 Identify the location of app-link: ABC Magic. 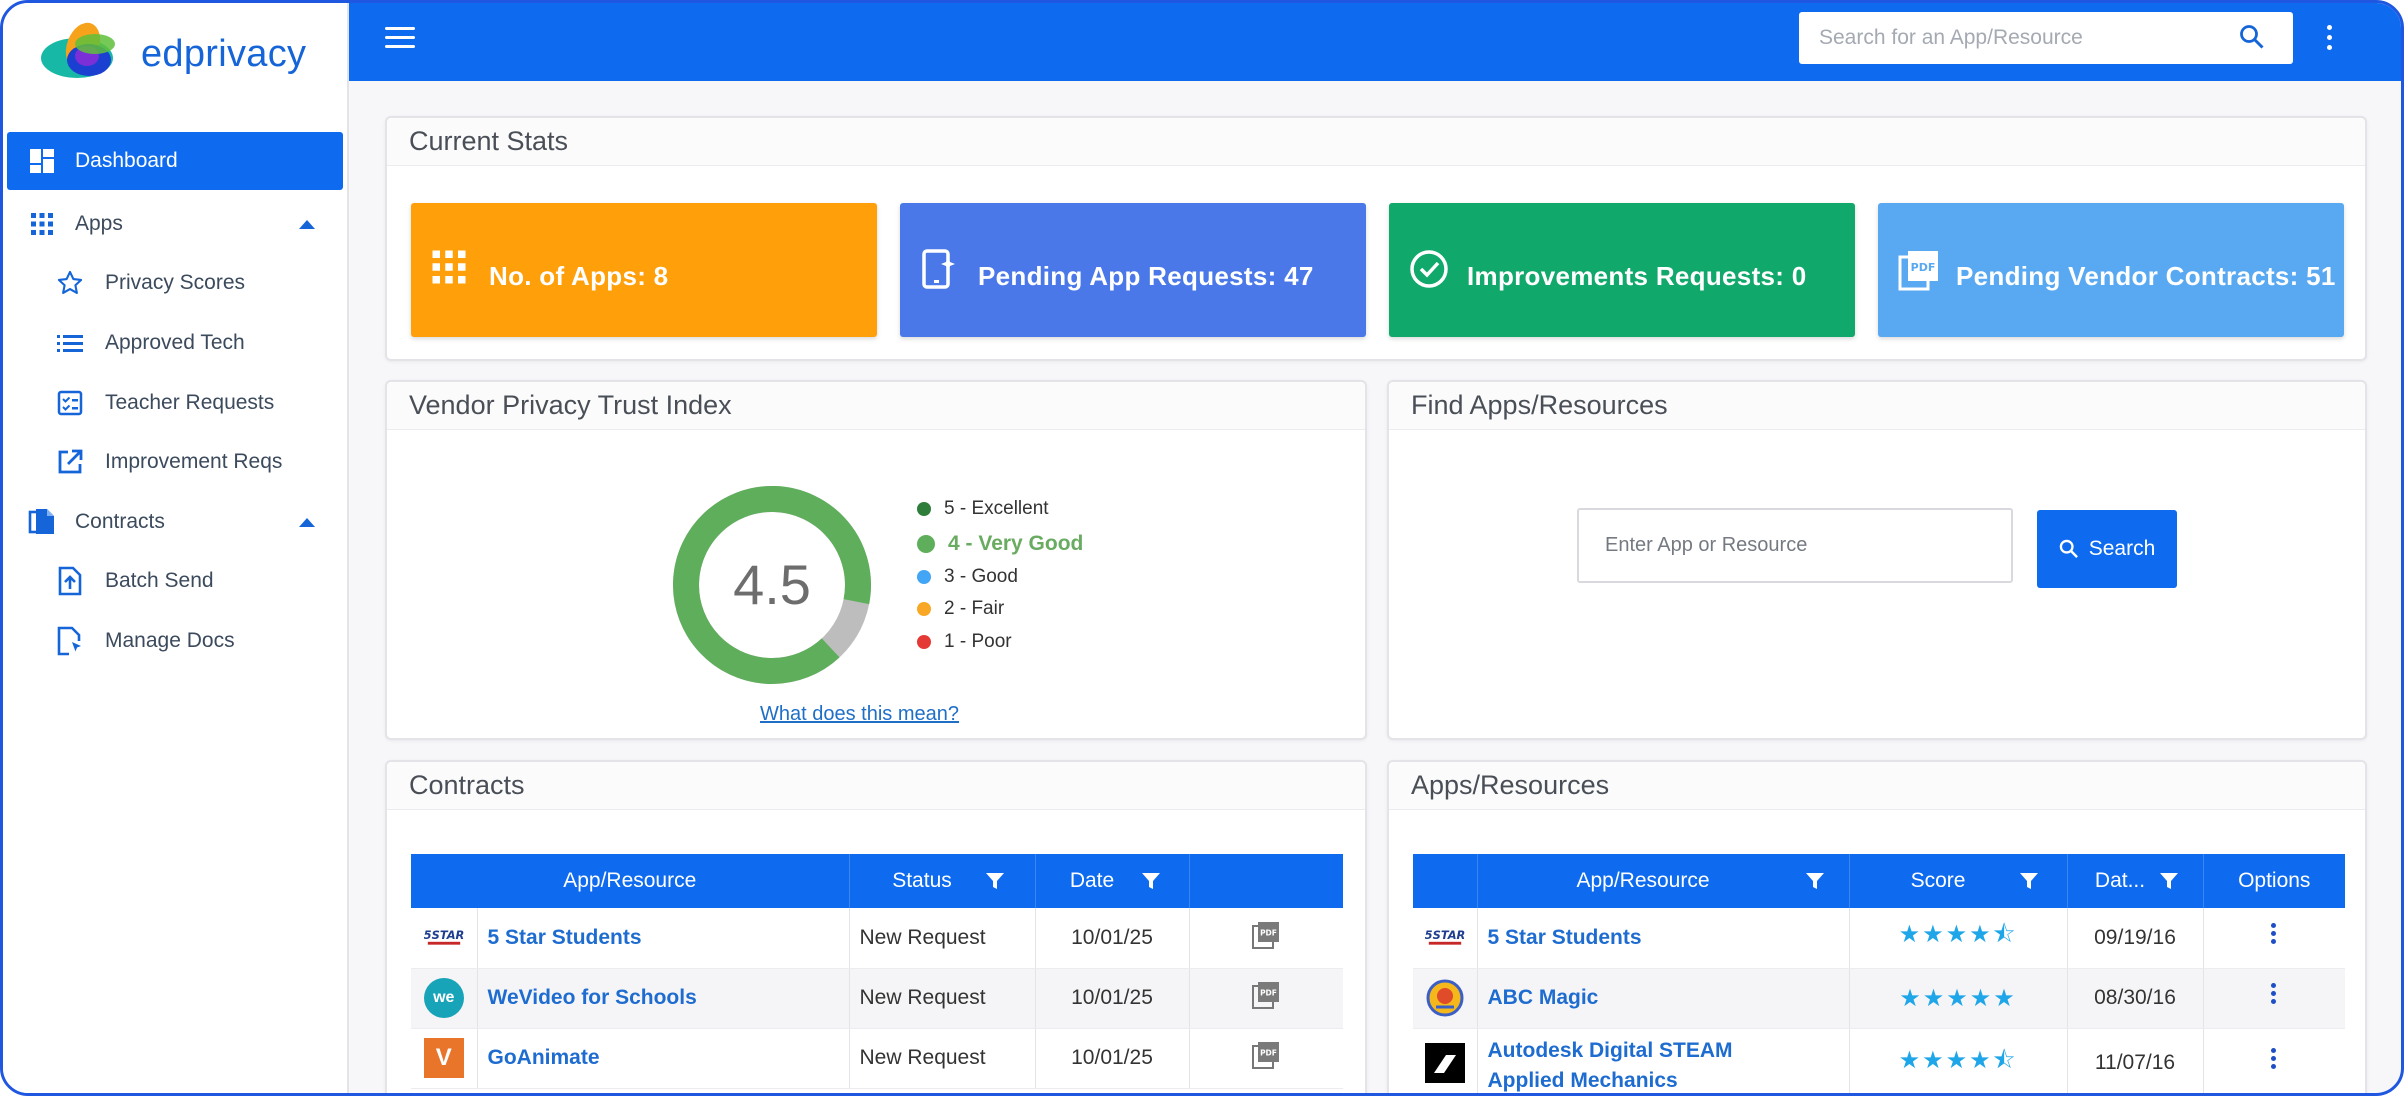
(1543, 997).